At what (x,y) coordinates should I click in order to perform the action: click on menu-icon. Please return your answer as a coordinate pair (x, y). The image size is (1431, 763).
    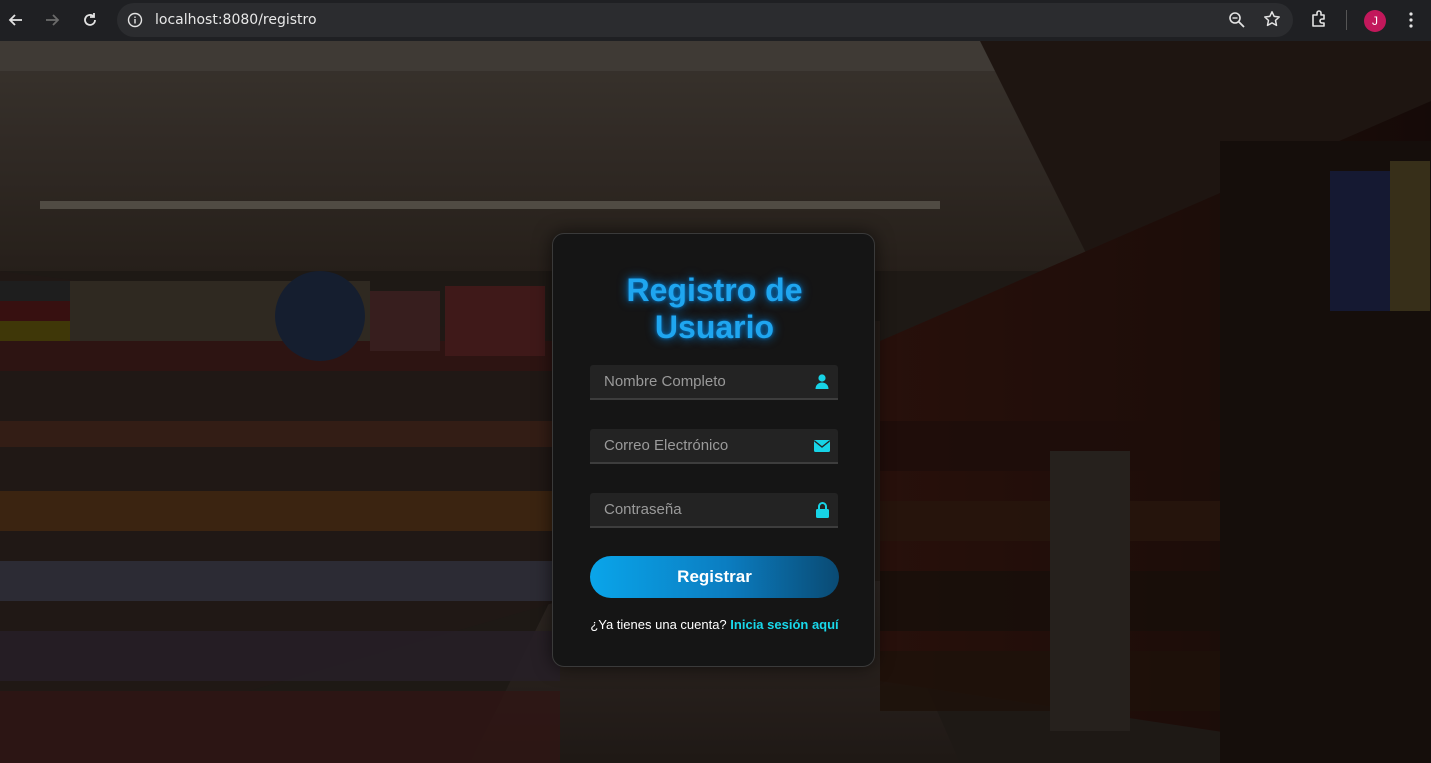
    Looking at the image, I should click on (1411, 22).